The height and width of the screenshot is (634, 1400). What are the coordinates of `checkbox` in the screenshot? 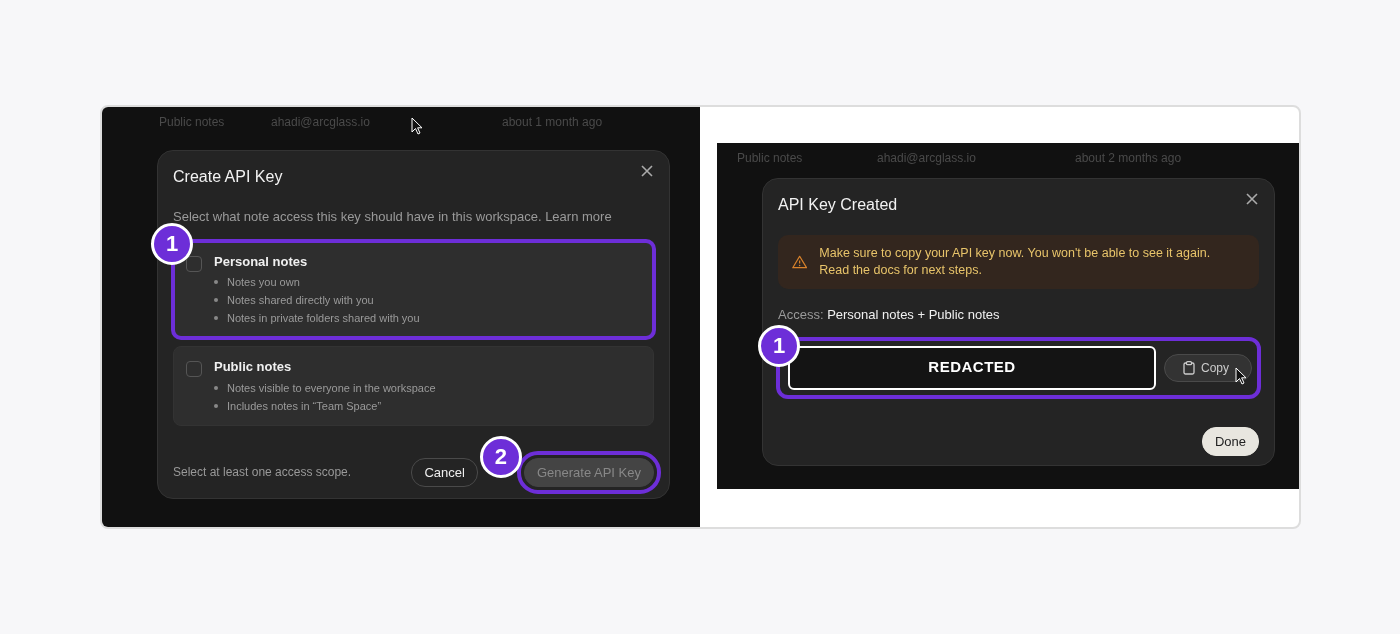 It's located at (194, 369).